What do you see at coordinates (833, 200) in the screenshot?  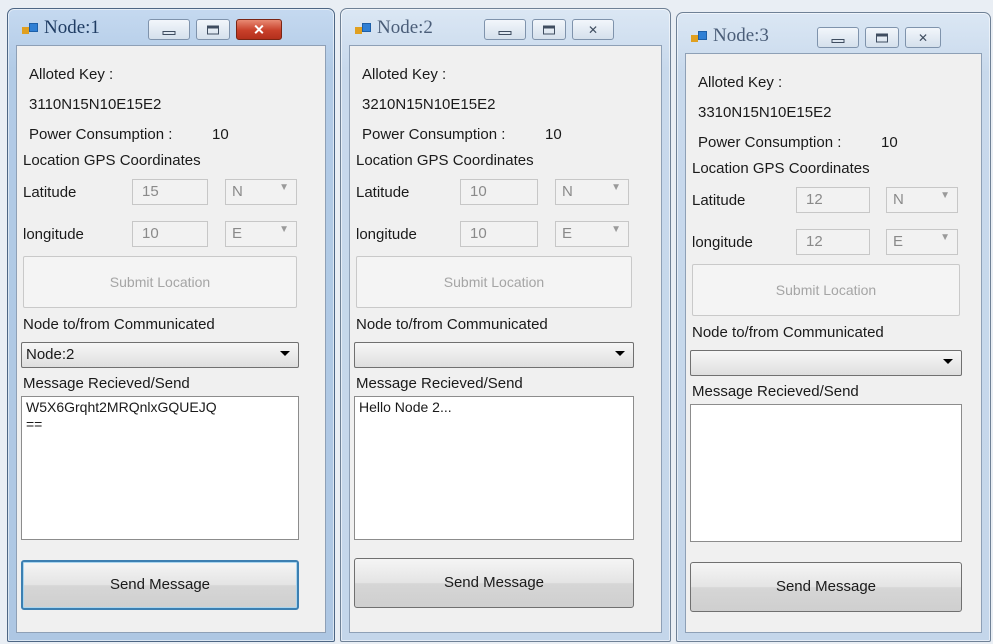 I see `latitude-field: 12` at bounding box center [833, 200].